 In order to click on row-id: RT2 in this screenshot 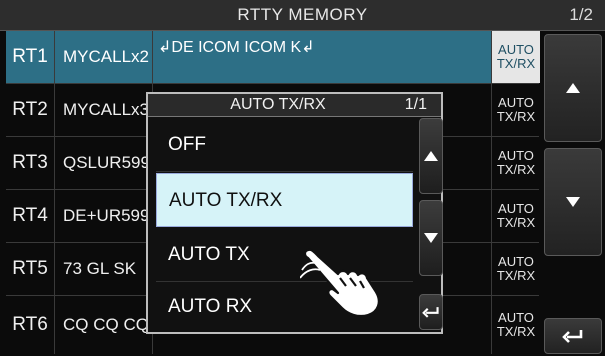, I will do `click(30, 110)`.